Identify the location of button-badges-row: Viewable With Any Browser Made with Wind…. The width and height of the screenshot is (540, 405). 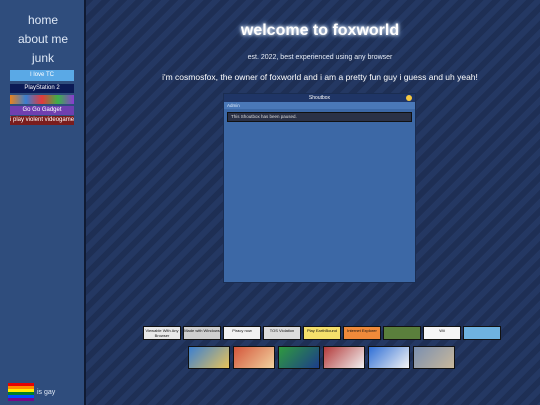
(322, 333).